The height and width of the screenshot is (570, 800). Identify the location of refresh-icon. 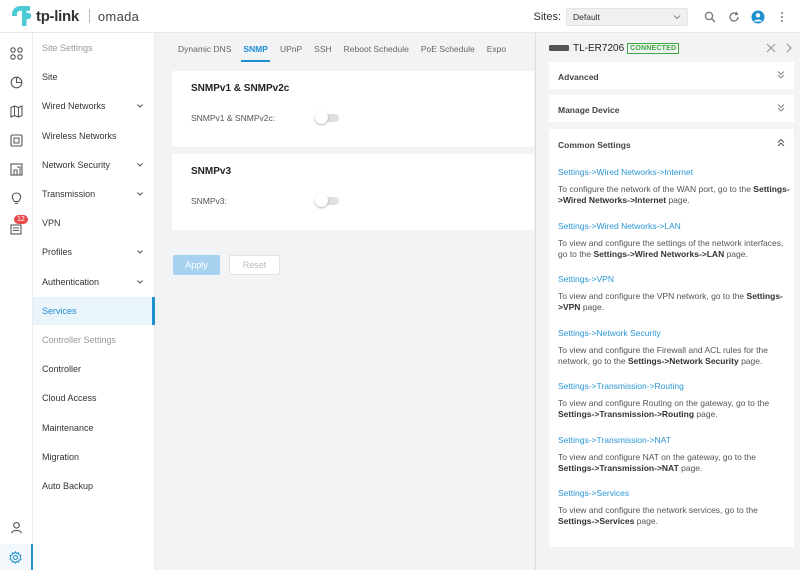
(734, 17).